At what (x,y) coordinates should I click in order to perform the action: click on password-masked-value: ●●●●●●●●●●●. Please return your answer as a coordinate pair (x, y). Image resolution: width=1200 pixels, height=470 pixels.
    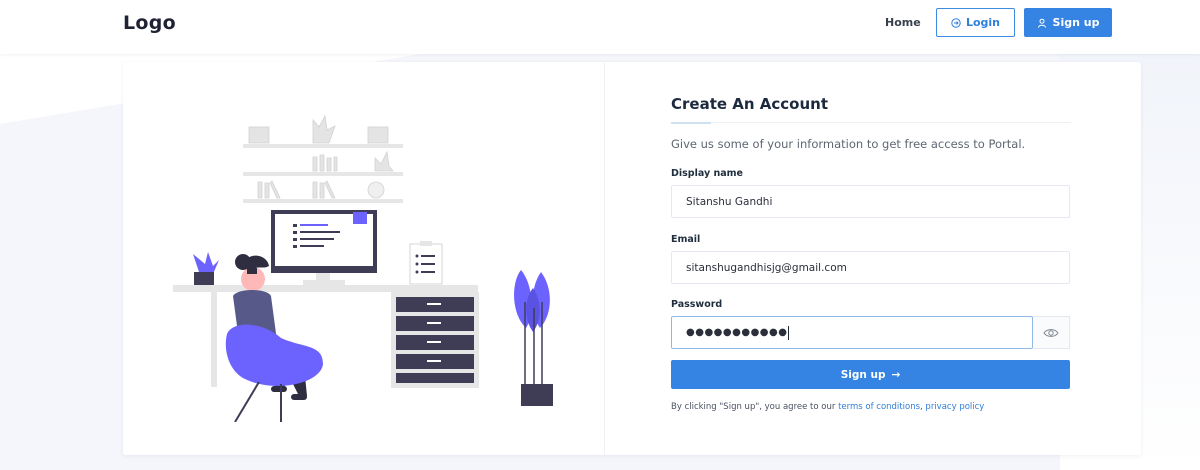
    Looking at the image, I should click on (737, 332).